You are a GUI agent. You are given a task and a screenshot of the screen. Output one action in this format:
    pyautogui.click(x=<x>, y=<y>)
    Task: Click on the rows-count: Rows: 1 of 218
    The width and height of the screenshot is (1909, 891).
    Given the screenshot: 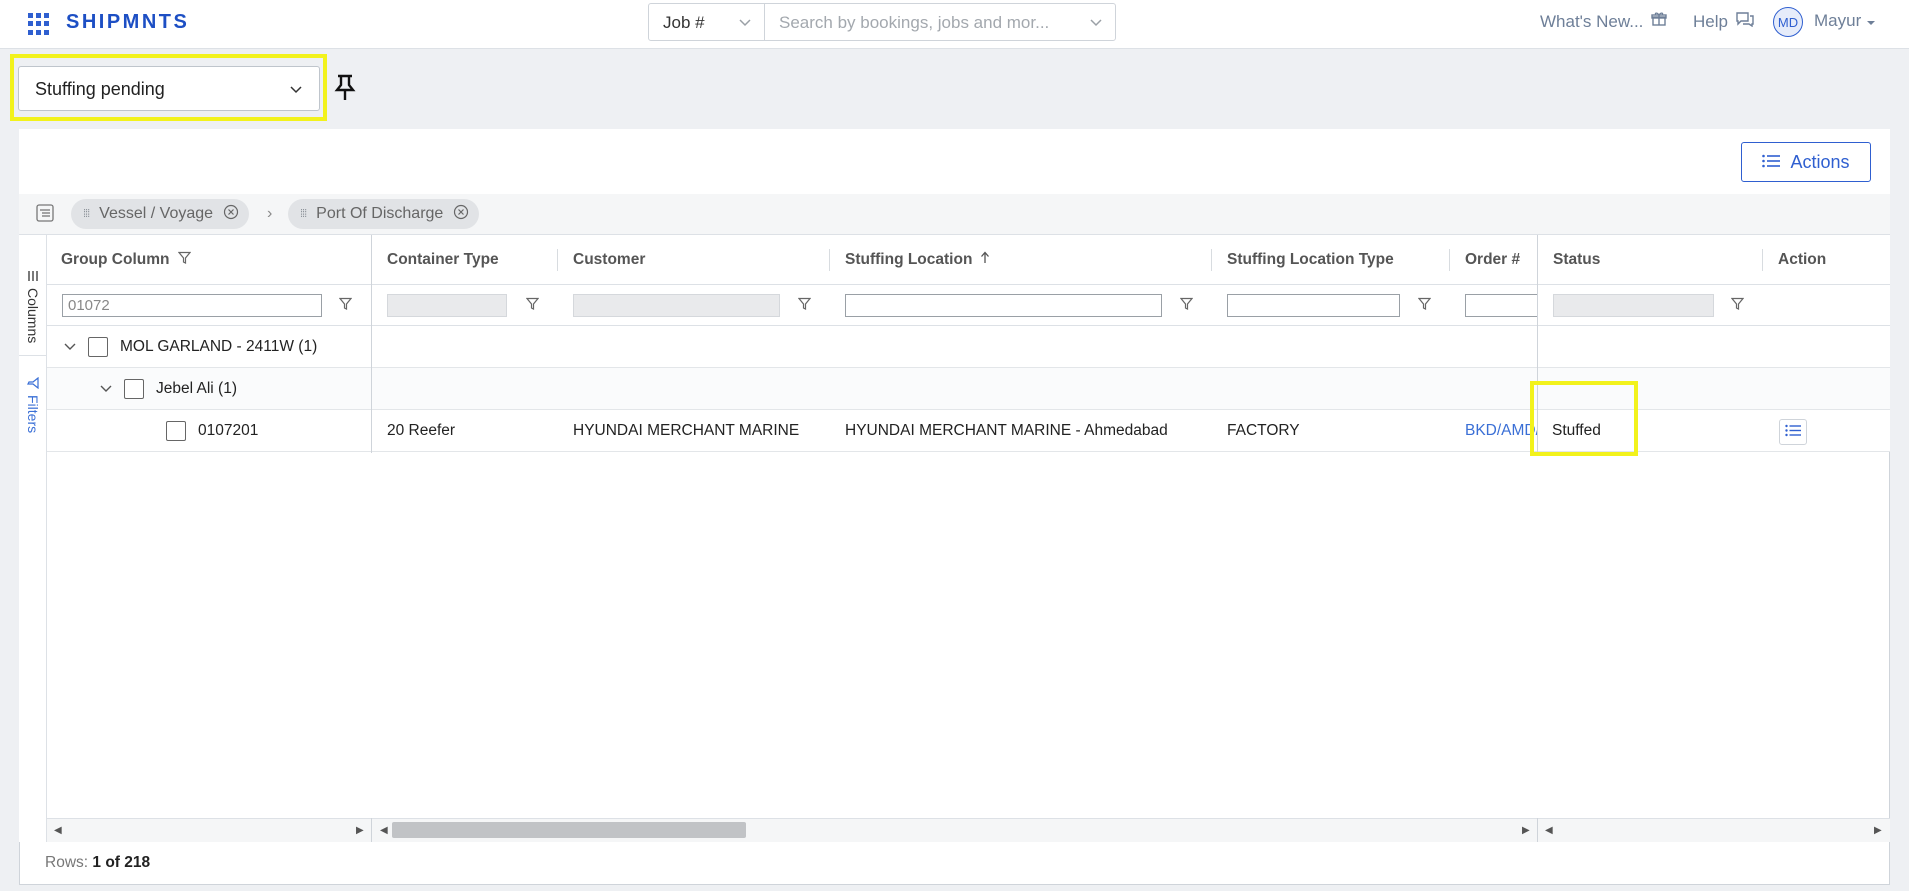 What is the action you would take?
    pyautogui.click(x=97, y=863)
    